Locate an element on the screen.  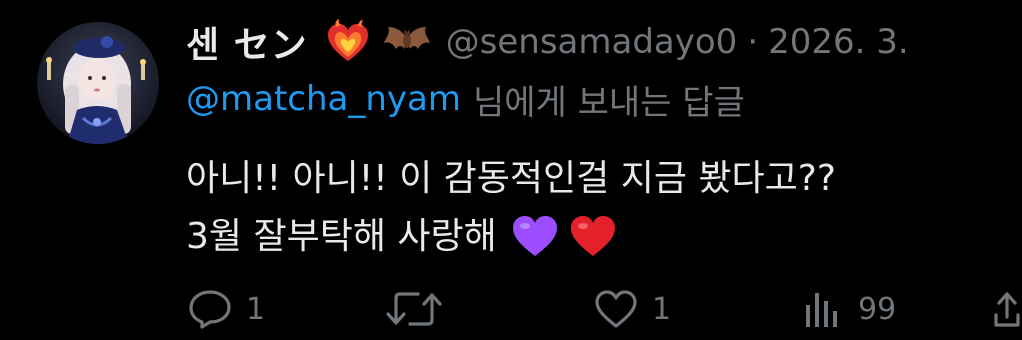
user-handle: @sensamadayo0 is located at coordinates (592, 42).